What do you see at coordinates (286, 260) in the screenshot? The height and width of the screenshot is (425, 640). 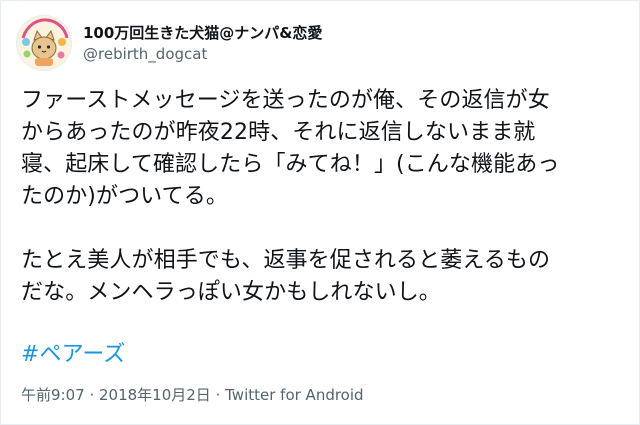 I see `tweet-text-line: たとえ美人が相手でも、返事を促されると萎えるもの` at bounding box center [286, 260].